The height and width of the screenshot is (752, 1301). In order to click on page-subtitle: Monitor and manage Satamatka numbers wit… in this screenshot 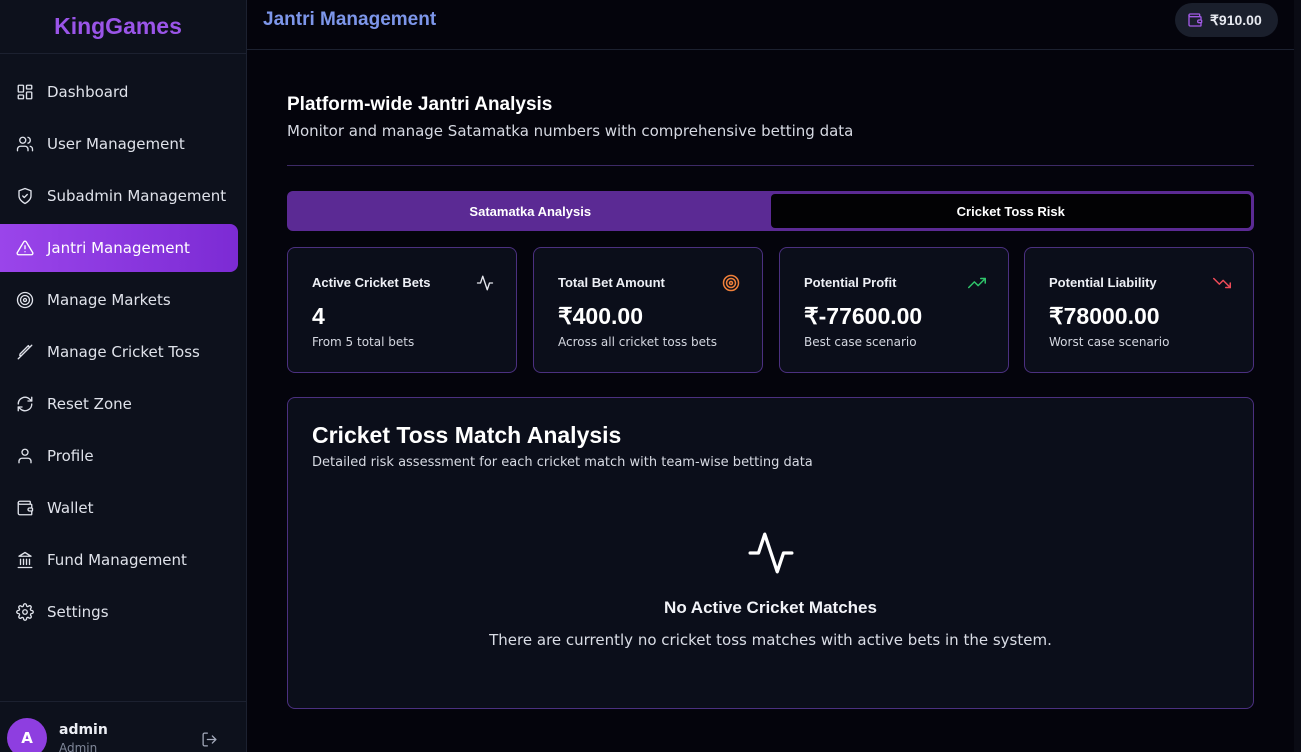, I will do `click(570, 131)`.